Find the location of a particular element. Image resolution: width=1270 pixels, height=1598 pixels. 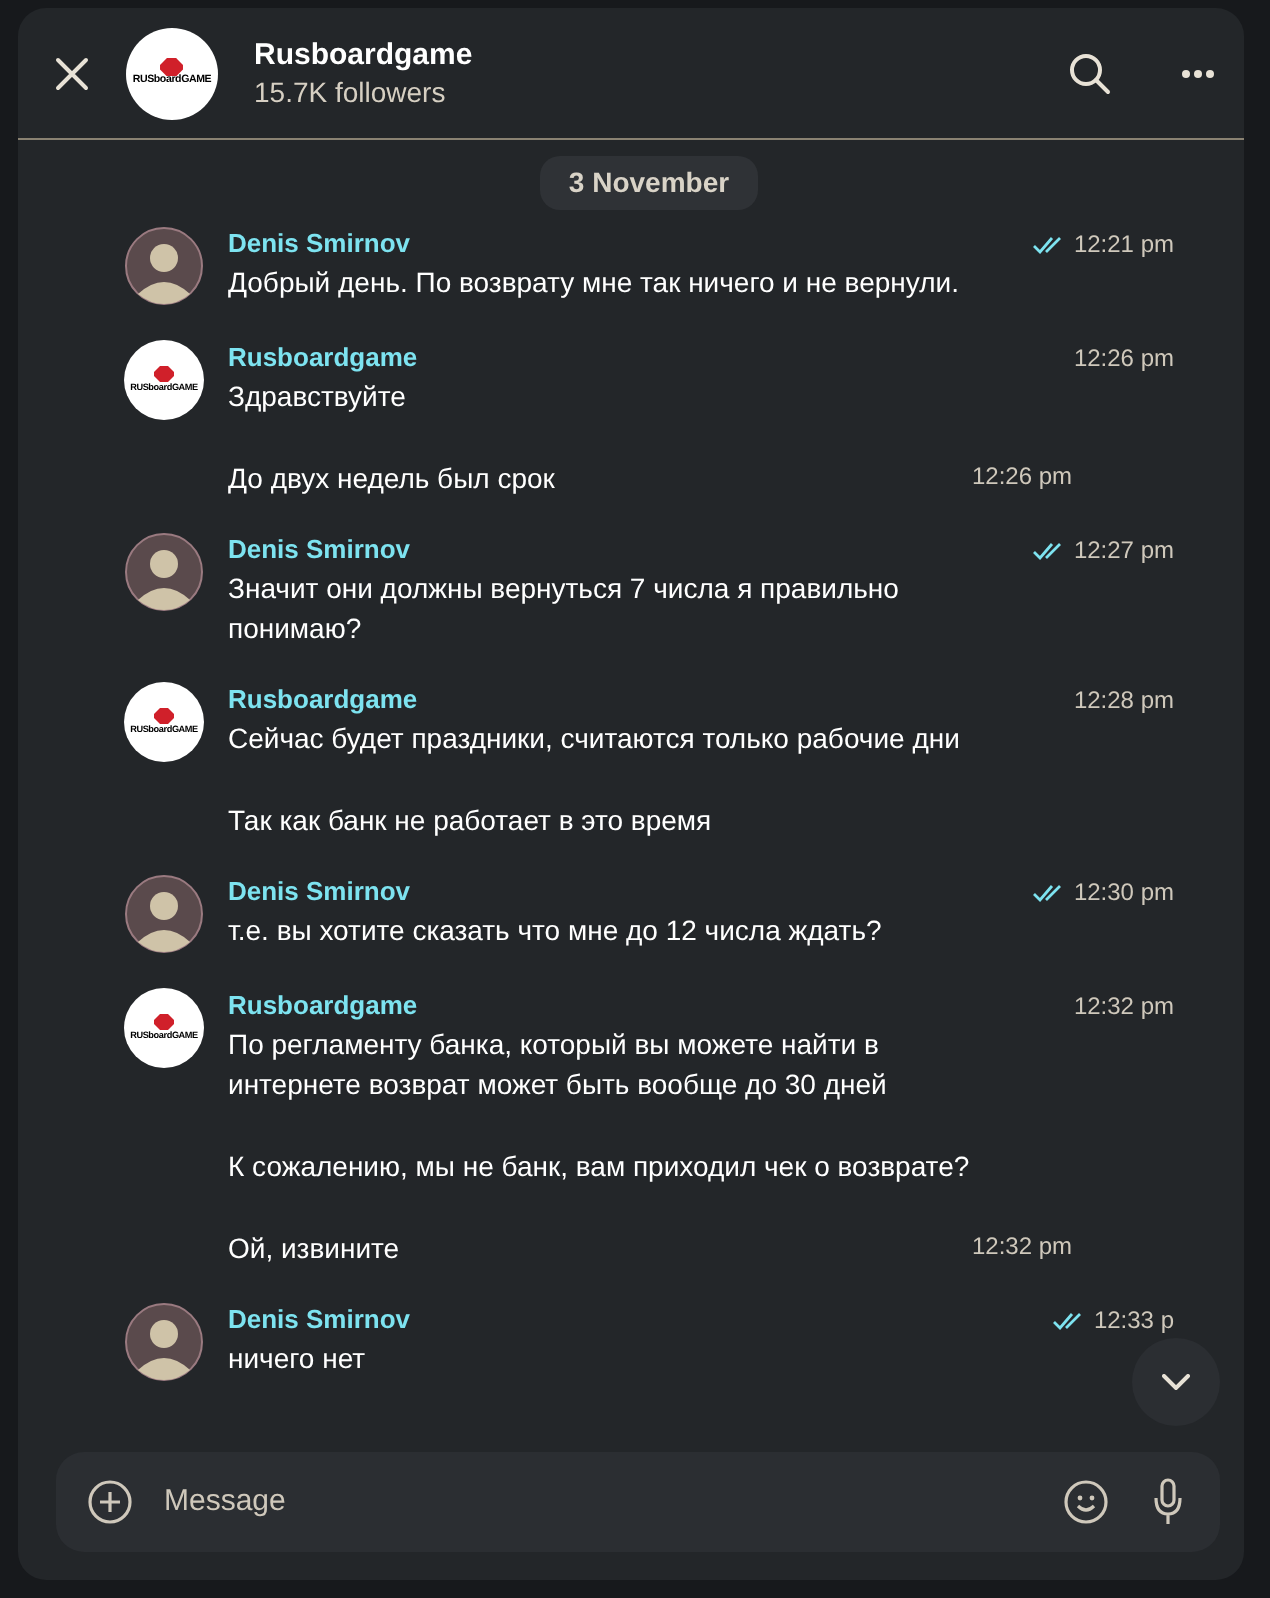

close-icon is located at coordinates (72, 73).